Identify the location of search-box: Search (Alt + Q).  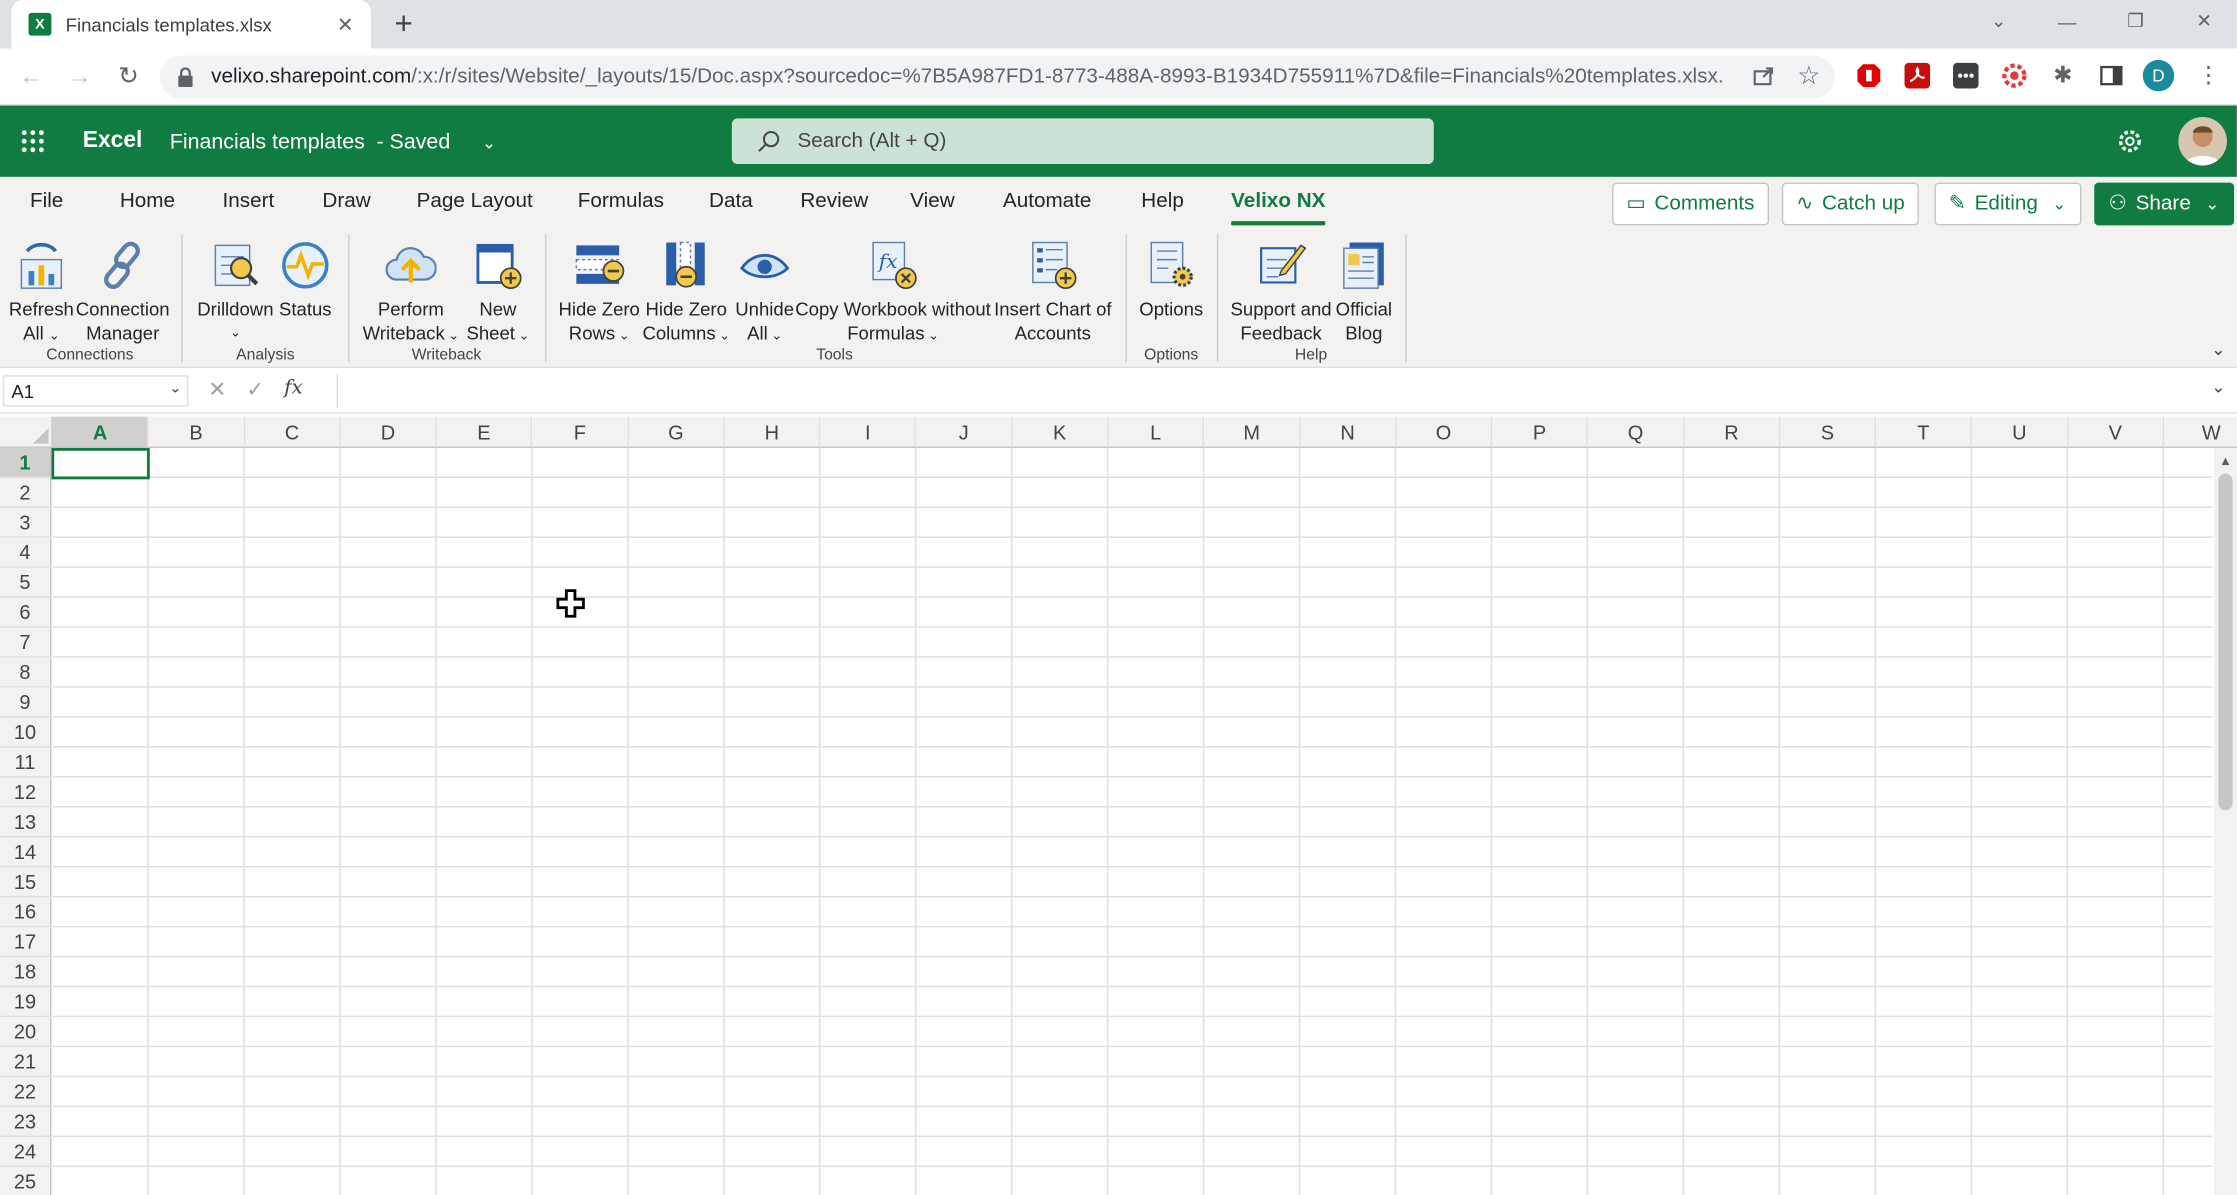
(1082, 141).